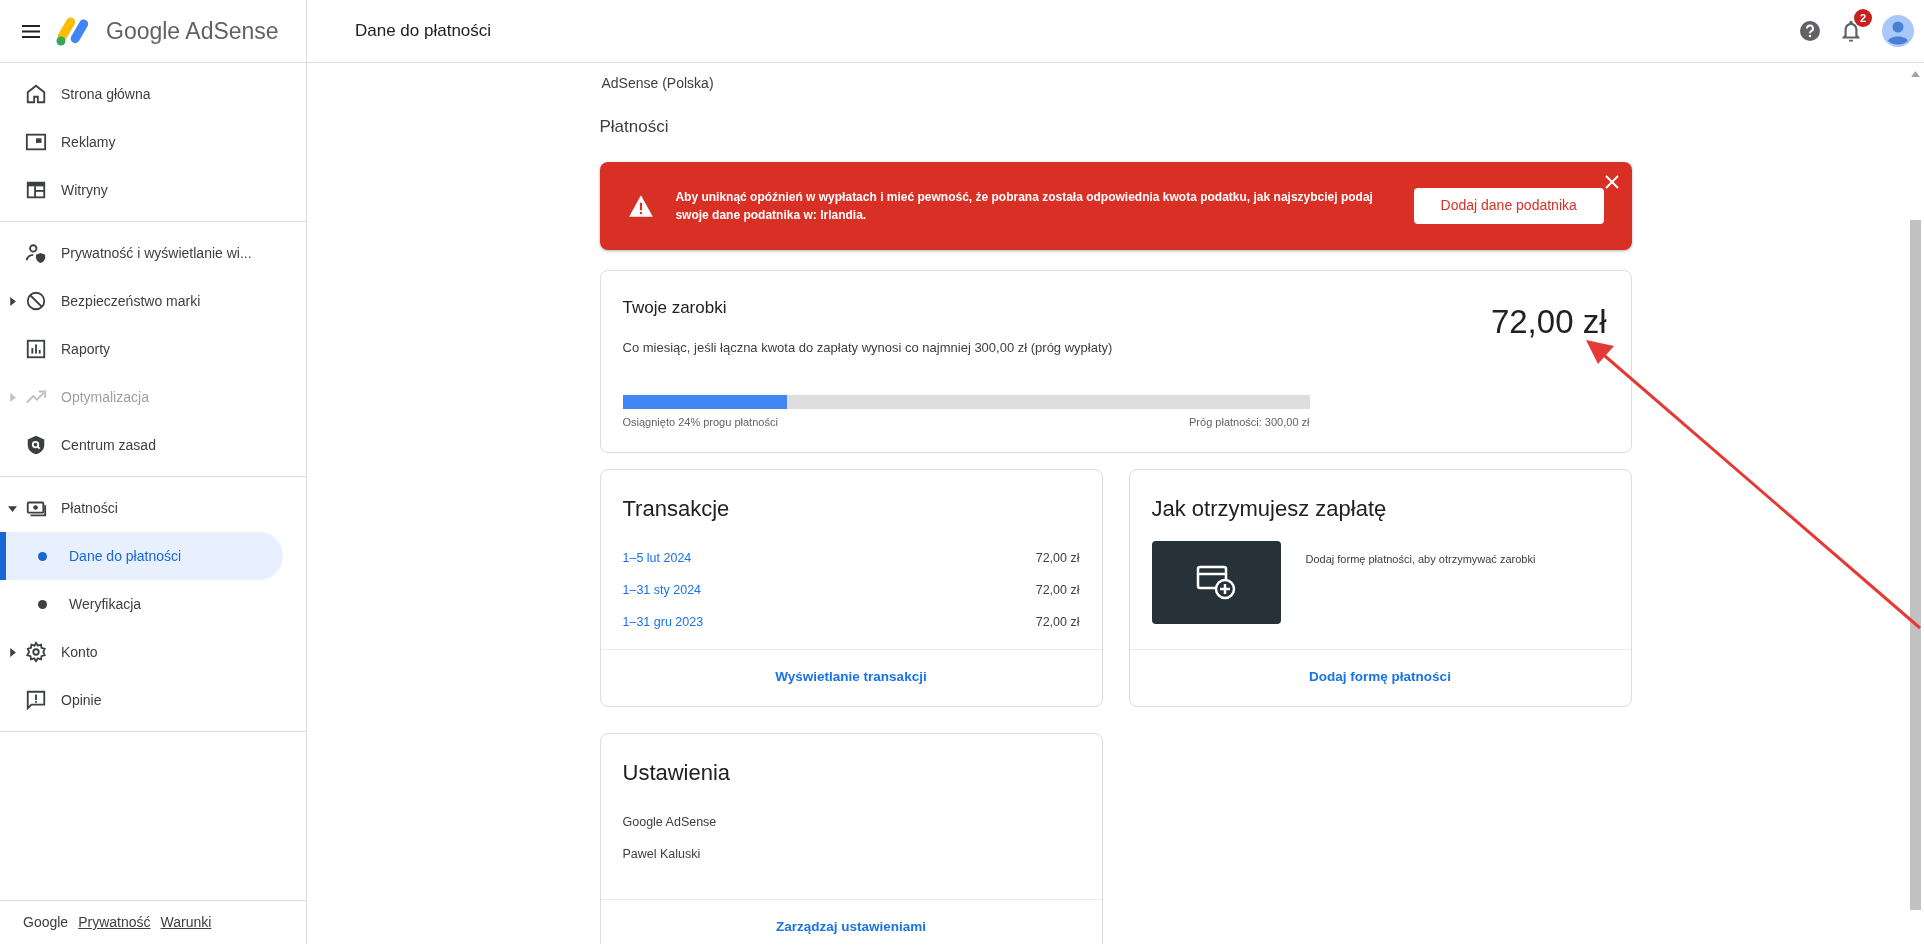 The image size is (1924, 945). I want to click on nav-item: Strona główna, so click(141, 94).